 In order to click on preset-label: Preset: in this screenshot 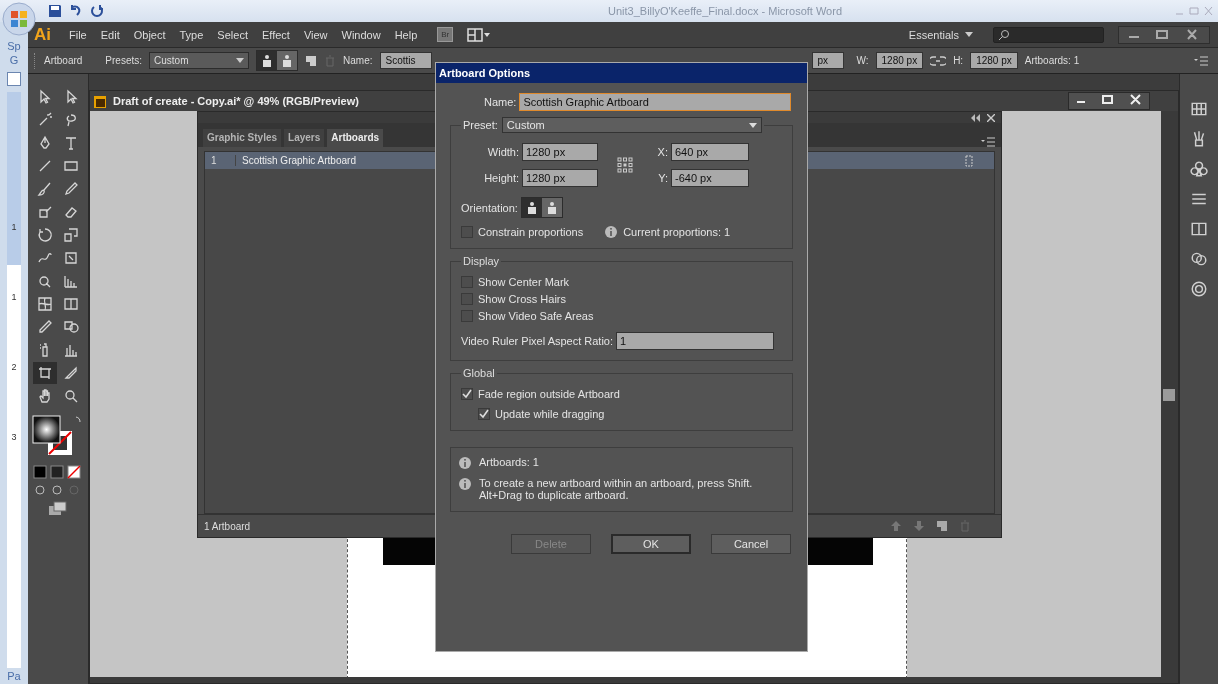, I will do `click(480, 125)`.